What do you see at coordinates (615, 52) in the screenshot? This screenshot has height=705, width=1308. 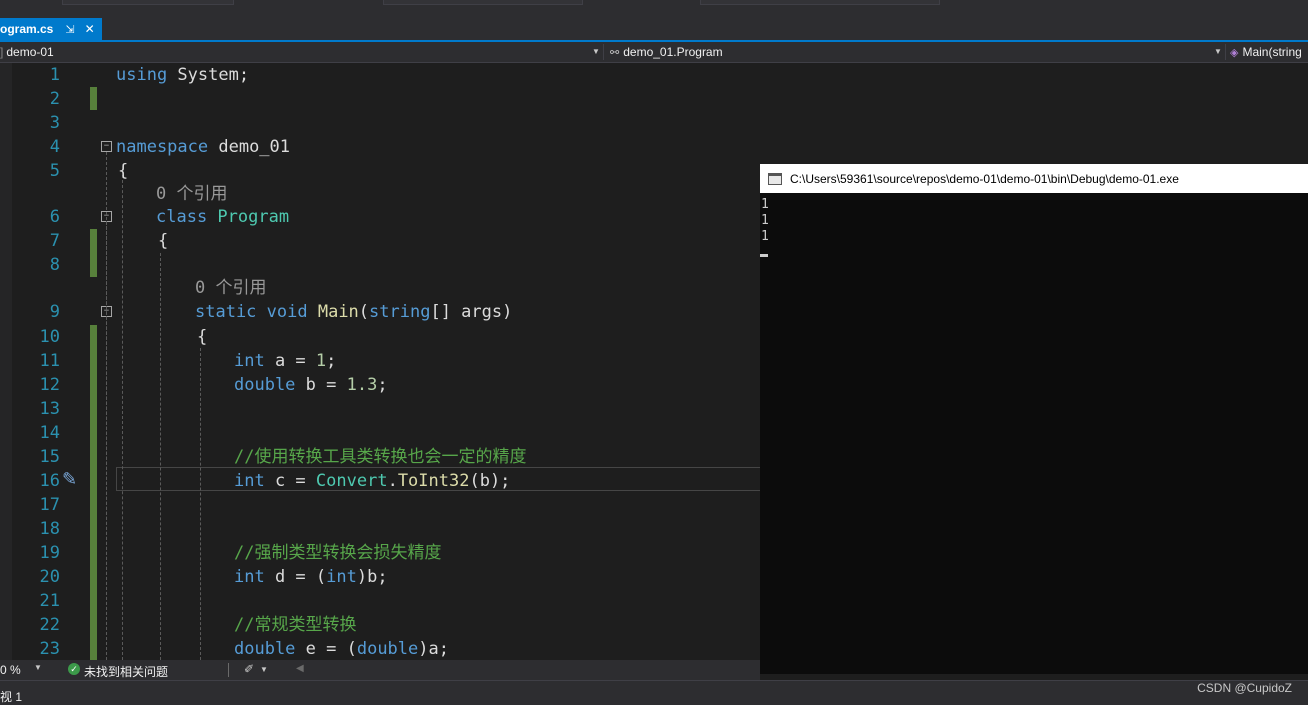 I see `class-icon: ⚯` at bounding box center [615, 52].